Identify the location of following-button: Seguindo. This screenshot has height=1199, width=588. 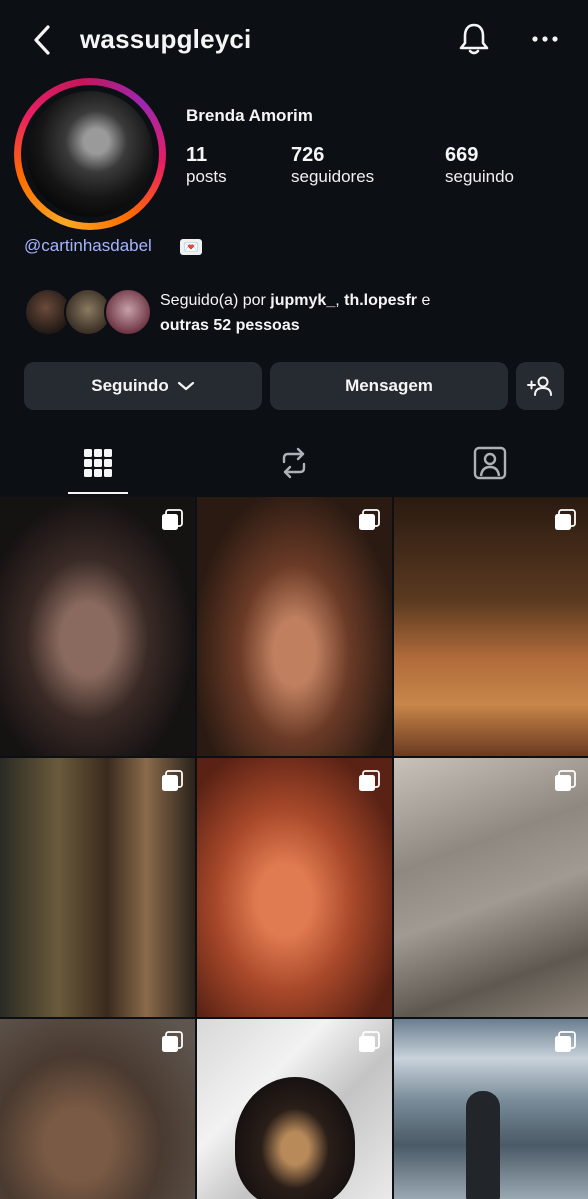
(143, 386).